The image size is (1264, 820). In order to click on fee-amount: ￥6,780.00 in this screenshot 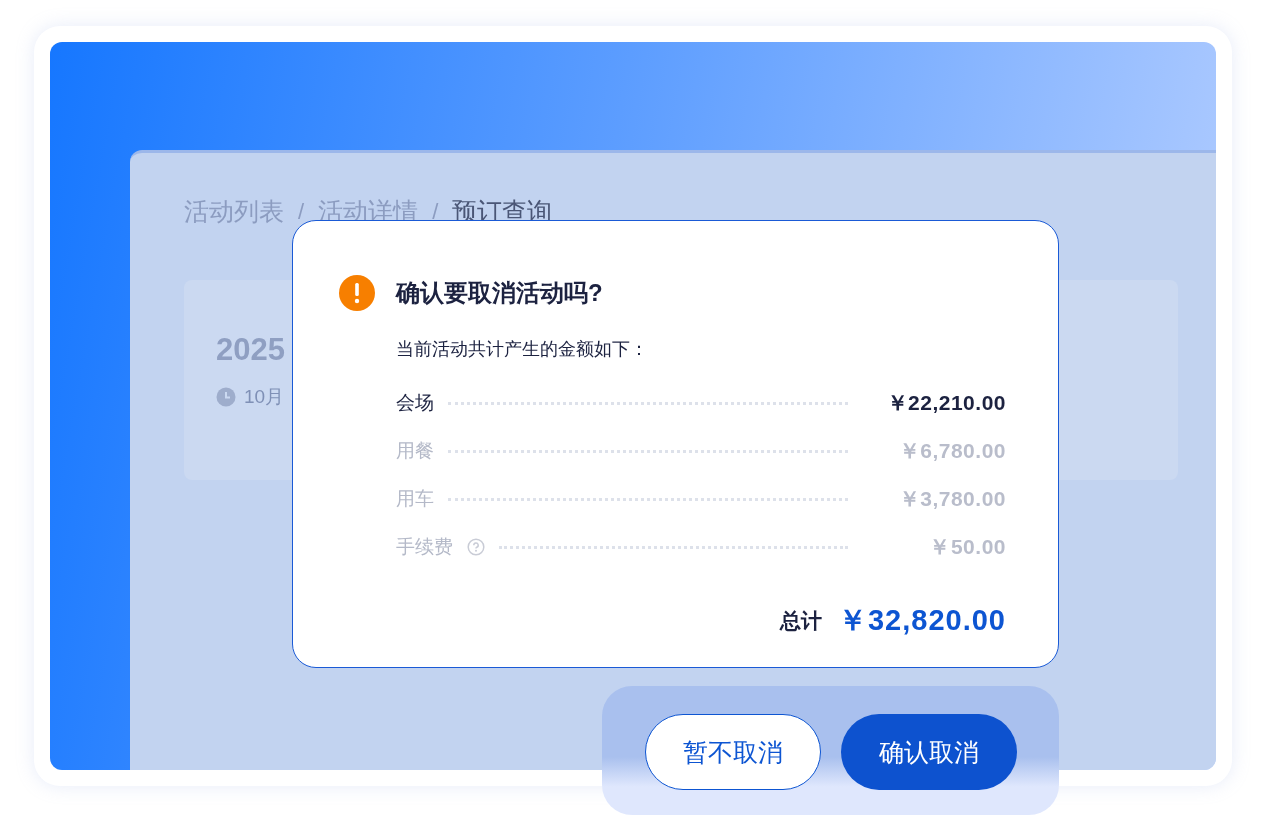, I will do `click(951, 451)`.